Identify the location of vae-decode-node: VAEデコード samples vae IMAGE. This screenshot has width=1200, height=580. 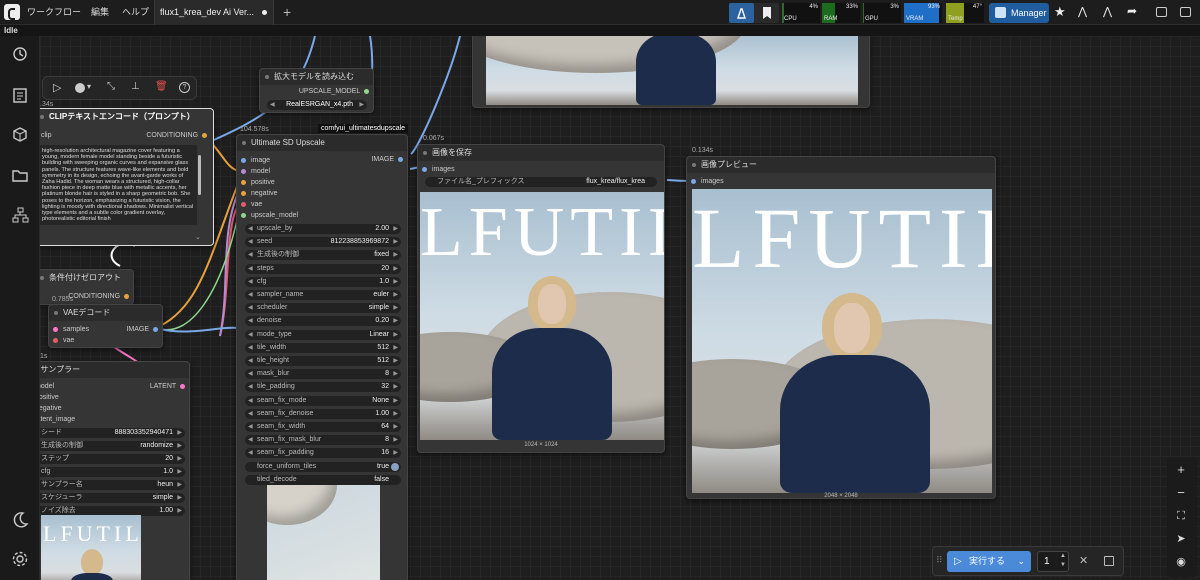
(105, 326).